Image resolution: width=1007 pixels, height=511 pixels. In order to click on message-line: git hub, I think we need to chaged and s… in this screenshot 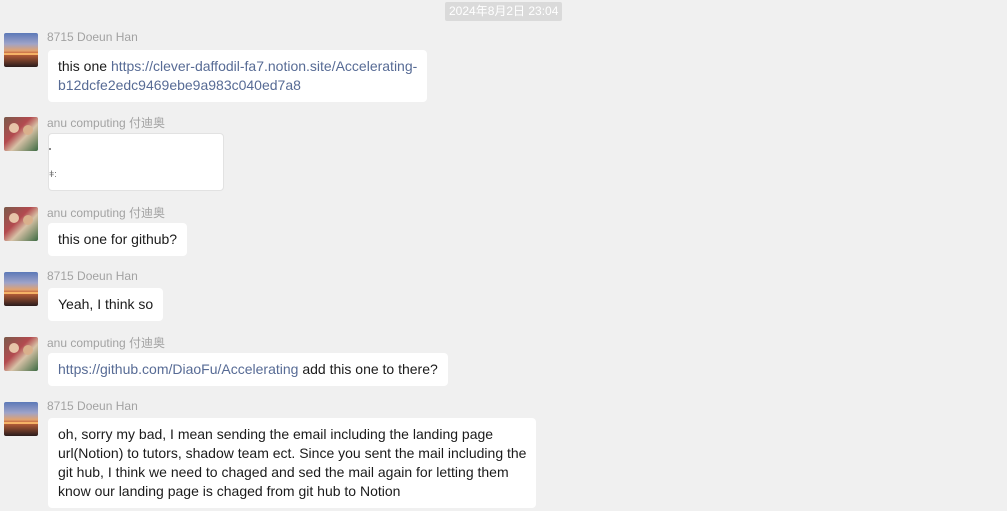, I will do `click(283, 472)`.